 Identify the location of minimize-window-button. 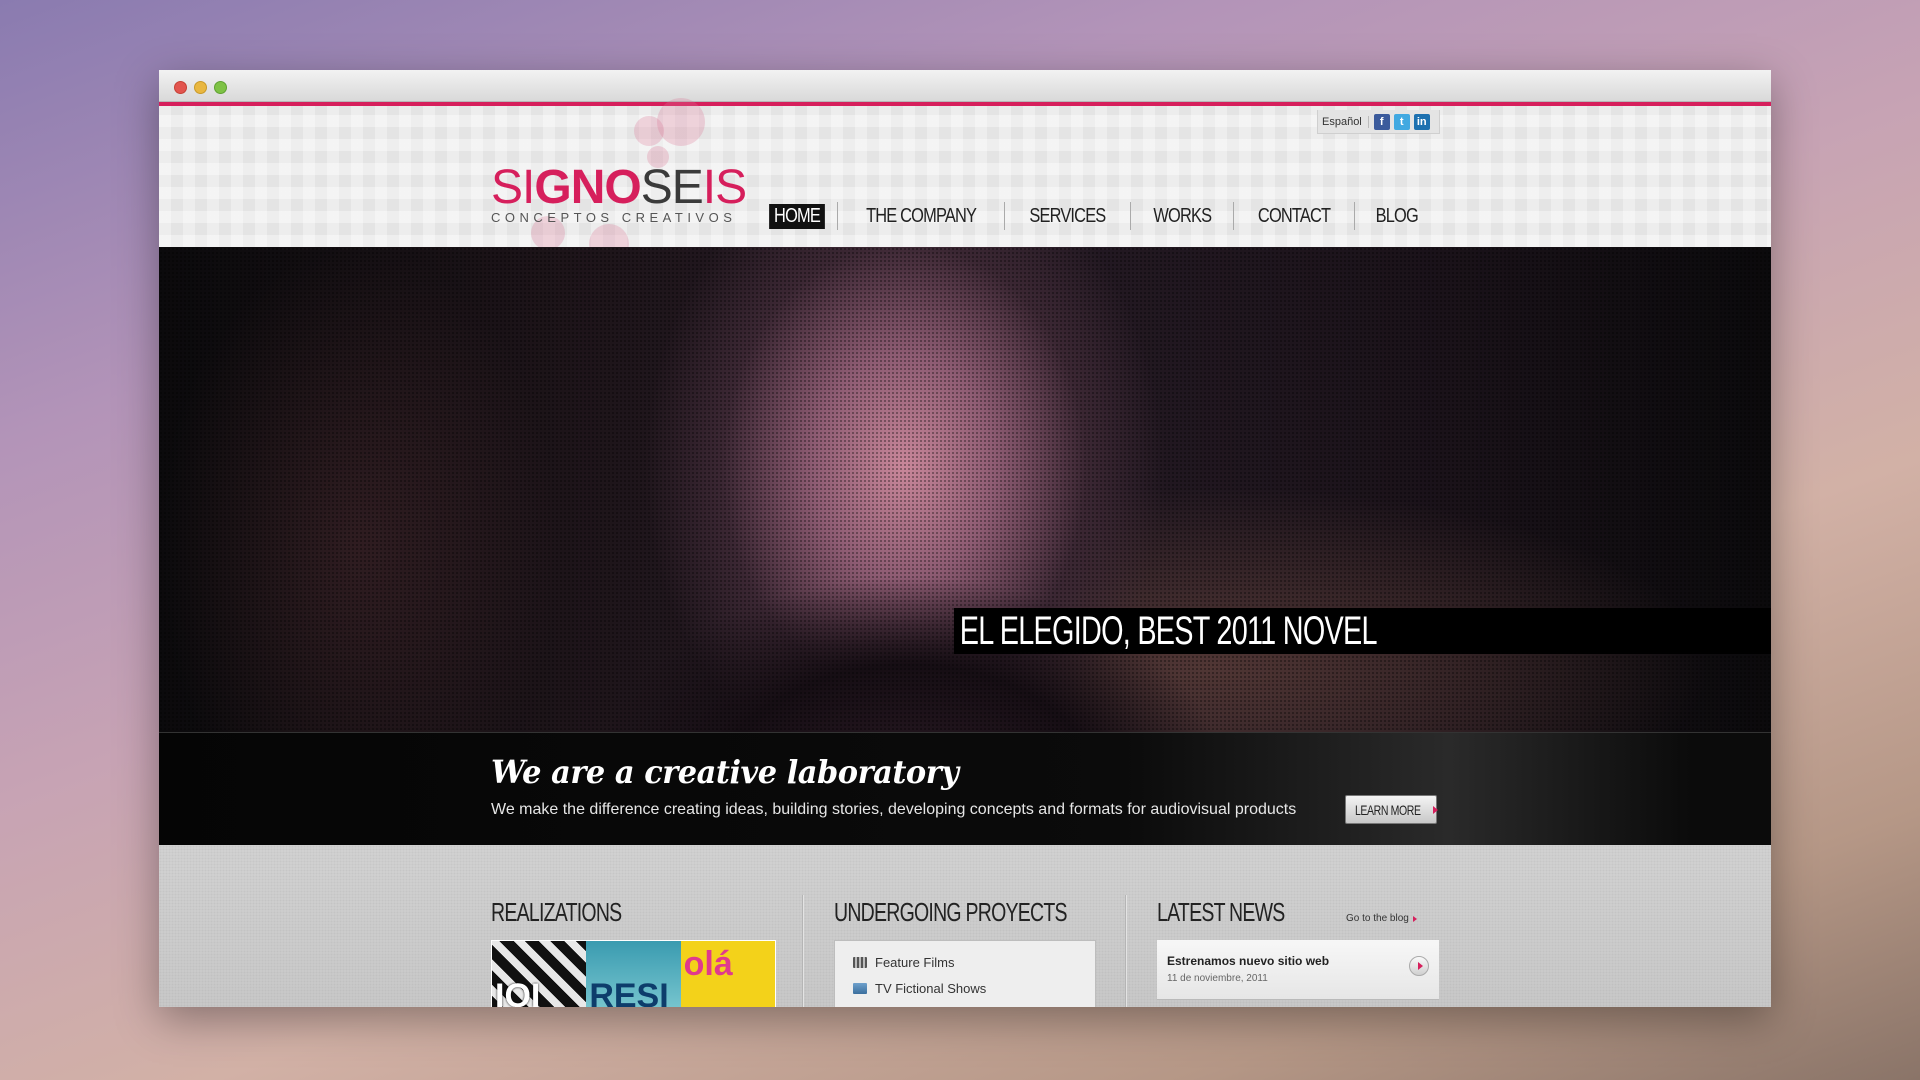
(200, 87).